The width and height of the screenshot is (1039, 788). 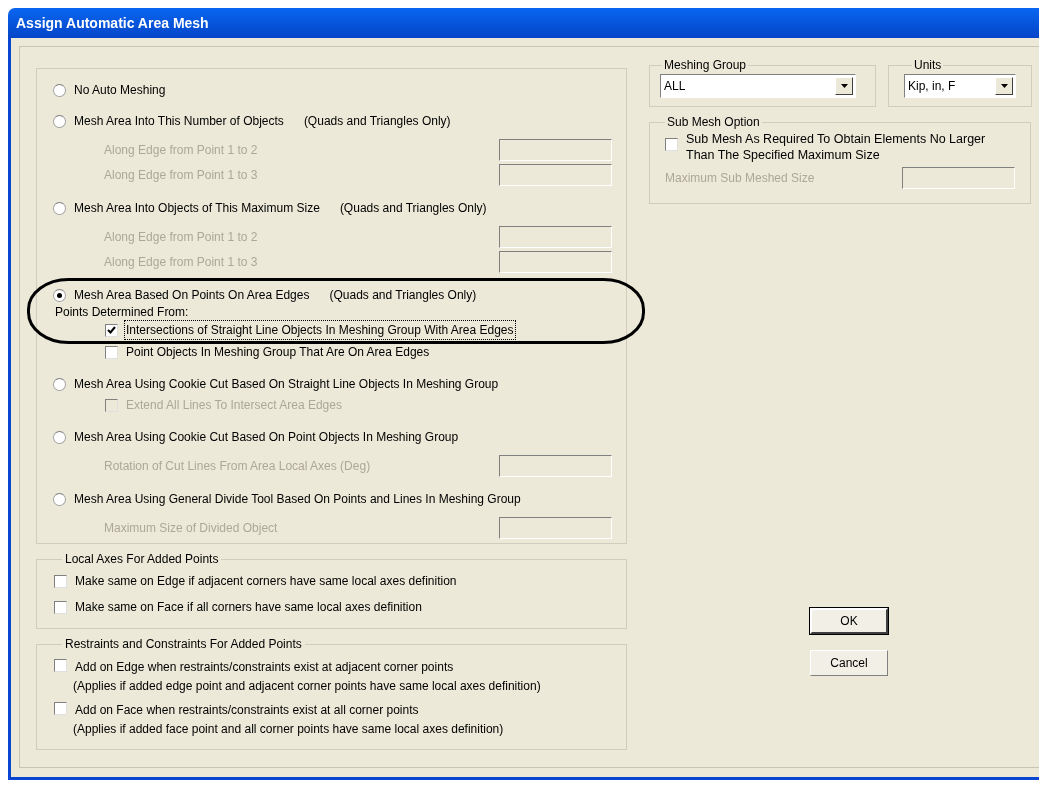 I want to click on dropdown-value: Kip, in, F, so click(x=932, y=86).